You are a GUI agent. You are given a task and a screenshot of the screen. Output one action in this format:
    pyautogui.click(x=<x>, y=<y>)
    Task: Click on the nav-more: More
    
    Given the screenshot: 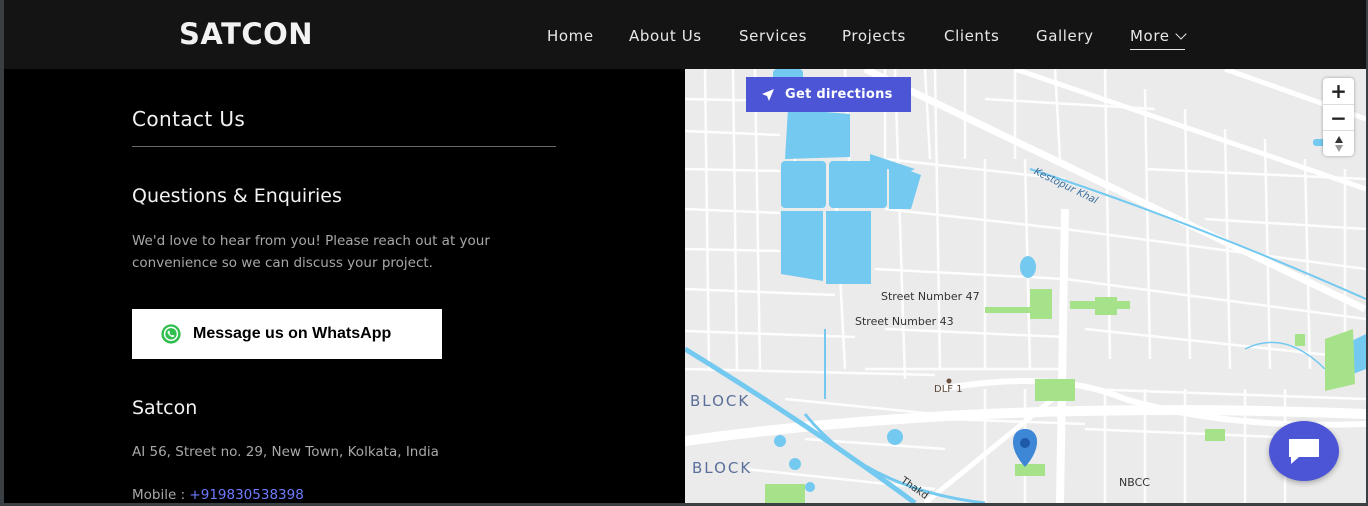 What is the action you would take?
    pyautogui.click(x=1158, y=38)
    